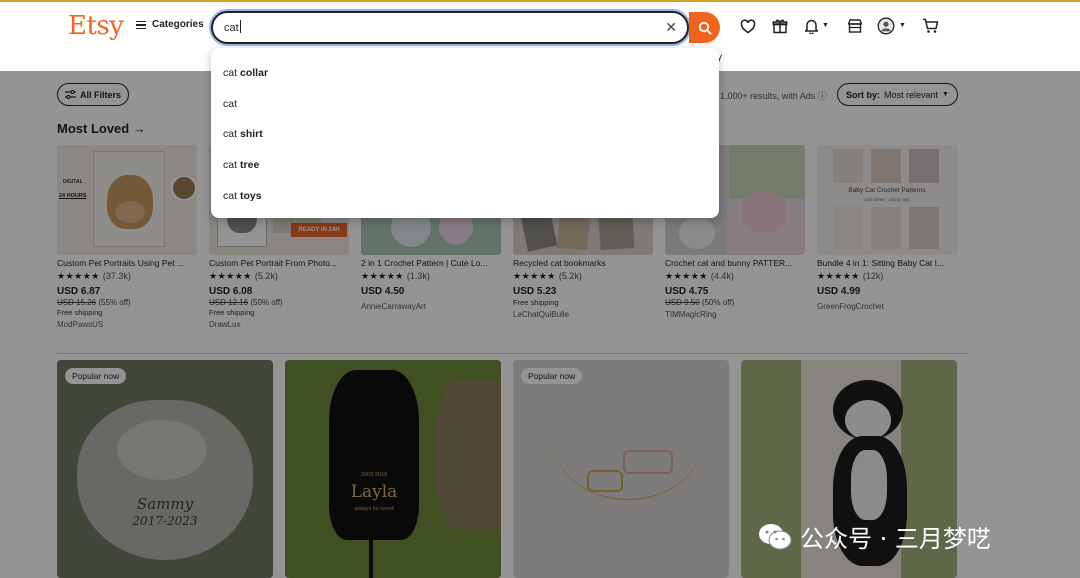  I want to click on search-suggestions-dropdown: cat collar cat cat shirt cat tree cat toys, so click(465, 133).